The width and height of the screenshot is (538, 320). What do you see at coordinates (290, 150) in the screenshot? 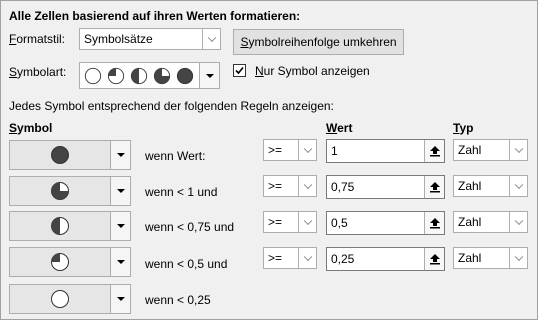
I see `rule-1-operator-select: >=` at bounding box center [290, 150].